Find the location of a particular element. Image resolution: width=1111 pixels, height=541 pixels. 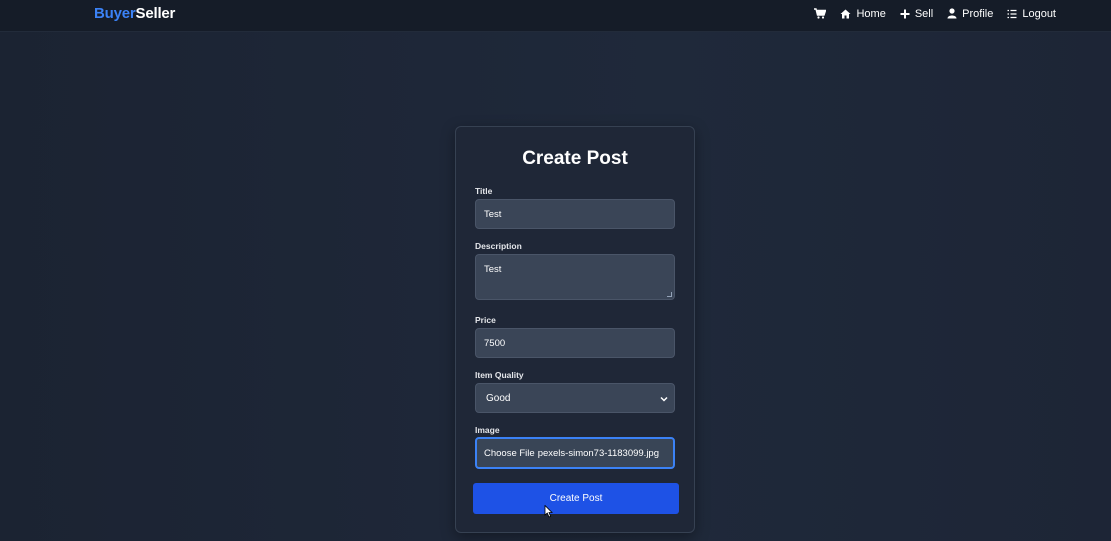

title-label: Title is located at coordinates (484, 191).